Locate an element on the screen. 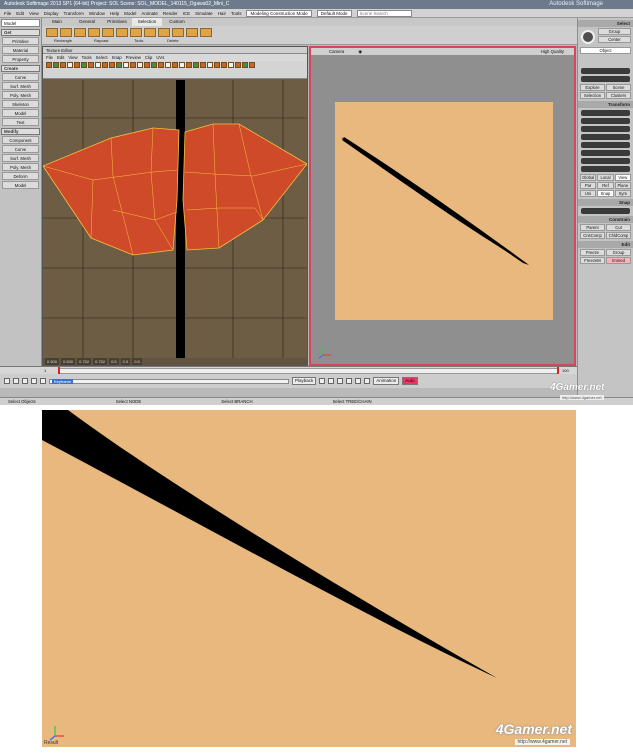 The height and width of the screenshot is (756, 633). menu-item: View is located at coordinates (34, 13).